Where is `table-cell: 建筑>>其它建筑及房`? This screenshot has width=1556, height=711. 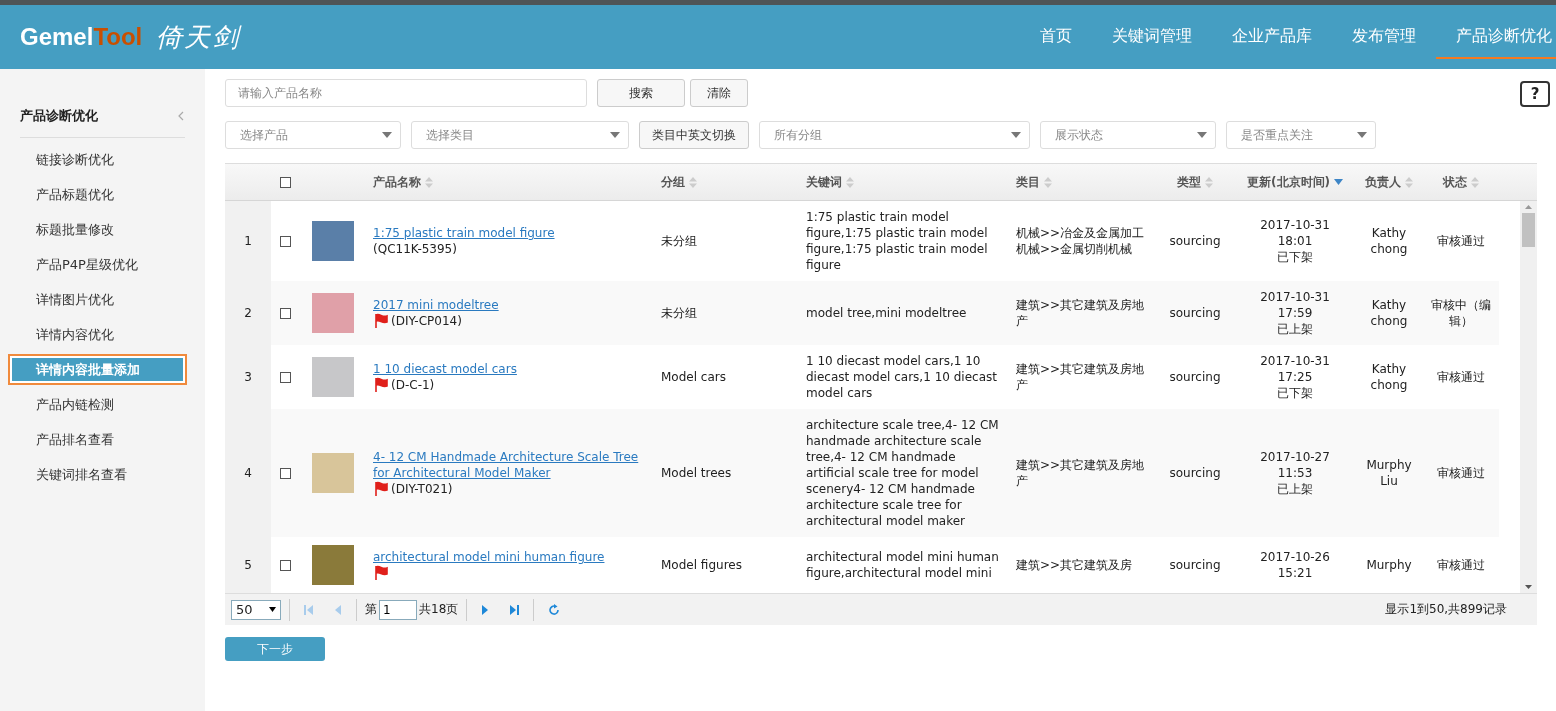
table-cell: 建筑>>其它建筑及房 is located at coordinates (1074, 565).